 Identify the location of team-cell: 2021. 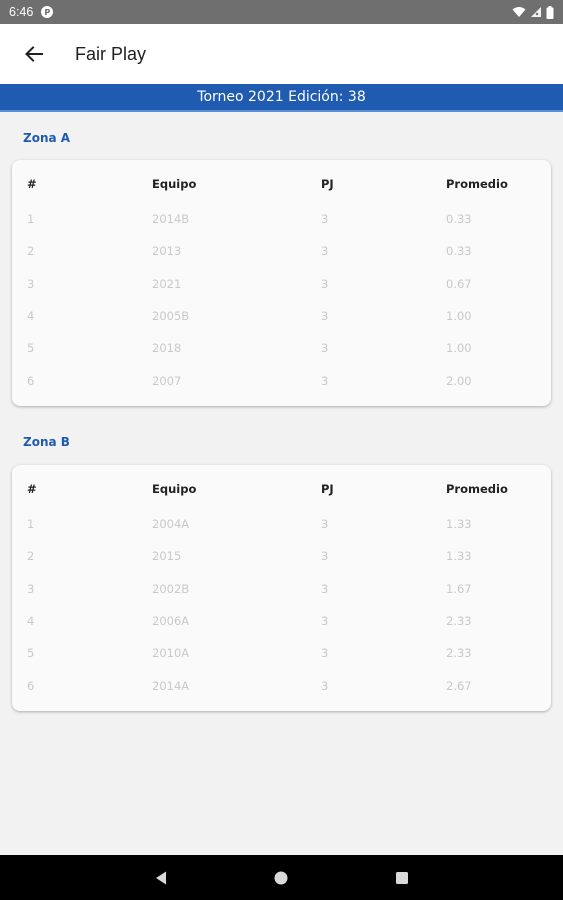
(167, 284).